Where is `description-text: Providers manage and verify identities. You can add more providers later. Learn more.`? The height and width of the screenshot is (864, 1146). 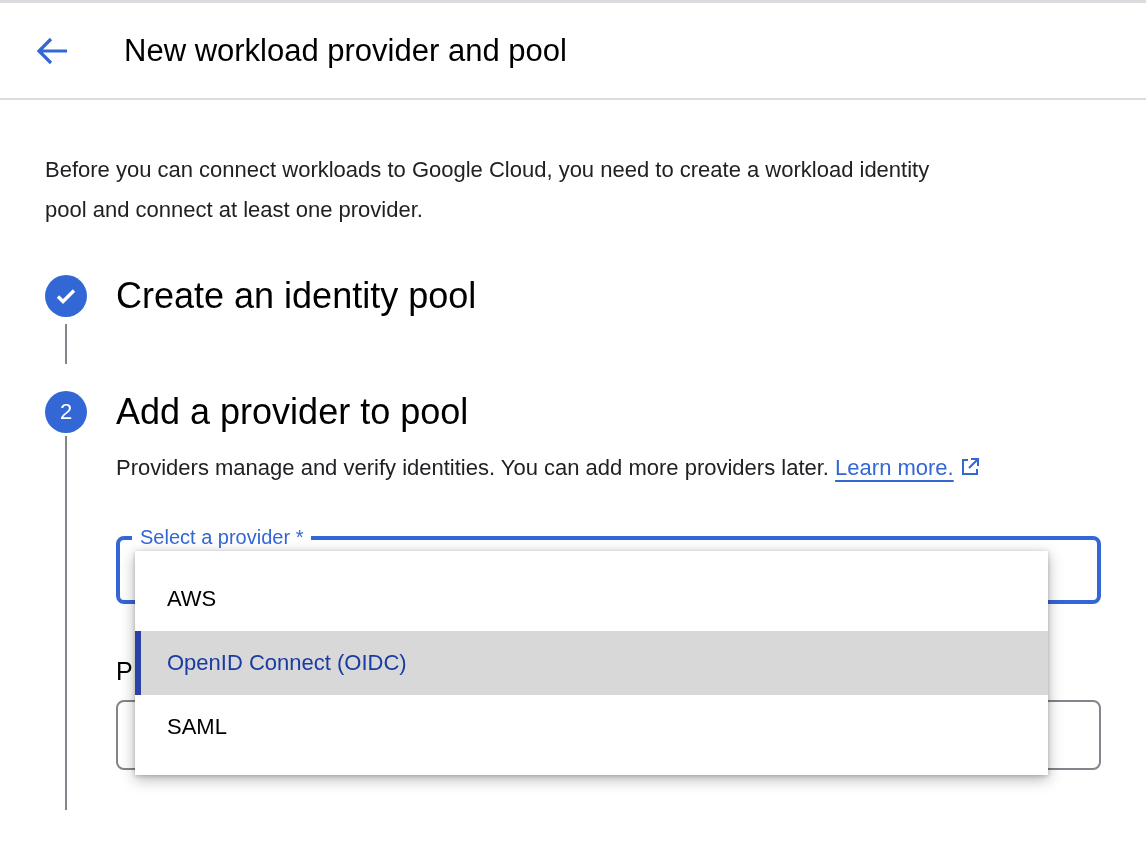
description-text: Providers manage and verify identities. You can add more providers later. Learn more. is located at coordinates (566, 468).